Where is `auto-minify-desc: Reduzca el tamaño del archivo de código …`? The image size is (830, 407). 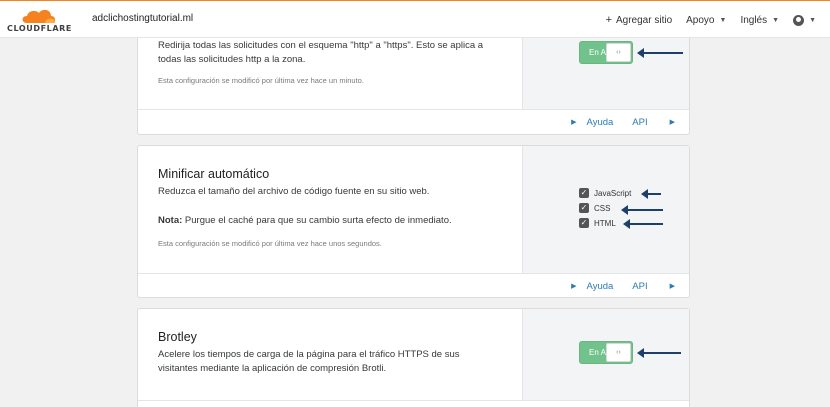 auto-minify-desc: Reduzca el tamaño del archivo de código … is located at coordinates (294, 191).